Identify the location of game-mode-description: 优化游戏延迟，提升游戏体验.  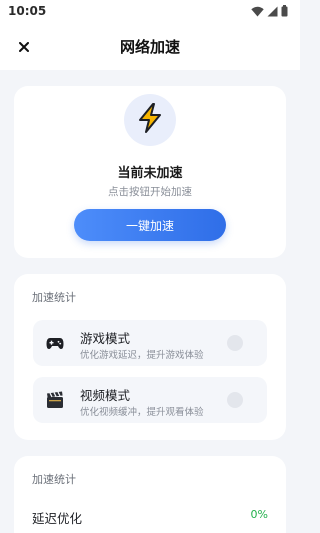
(142, 355).